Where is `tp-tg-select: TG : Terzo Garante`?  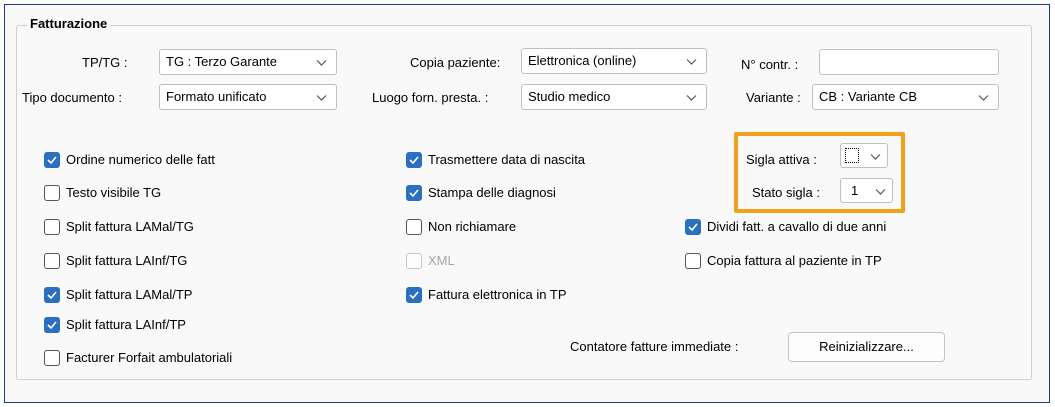
tp-tg-select: TG : Terzo Garante is located at coordinates (248, 62).